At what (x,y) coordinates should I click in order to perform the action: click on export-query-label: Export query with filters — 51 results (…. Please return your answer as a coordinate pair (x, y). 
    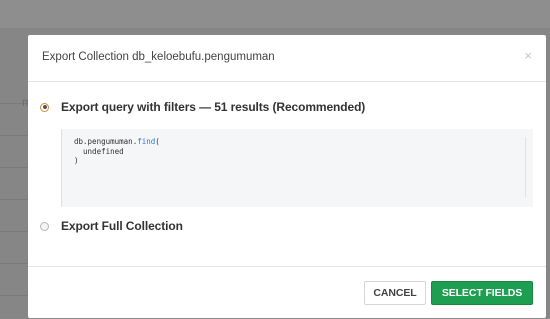
    Looking at the image, I should click on (213, 107).